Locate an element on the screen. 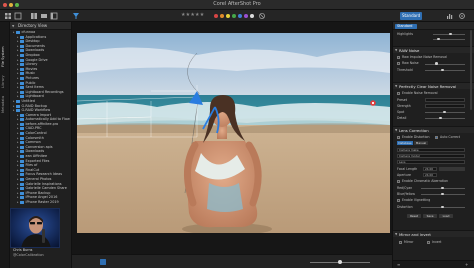 The height and width of the screenshot is (268, 474). grid-view-icon is located at coordinates (8, 16).